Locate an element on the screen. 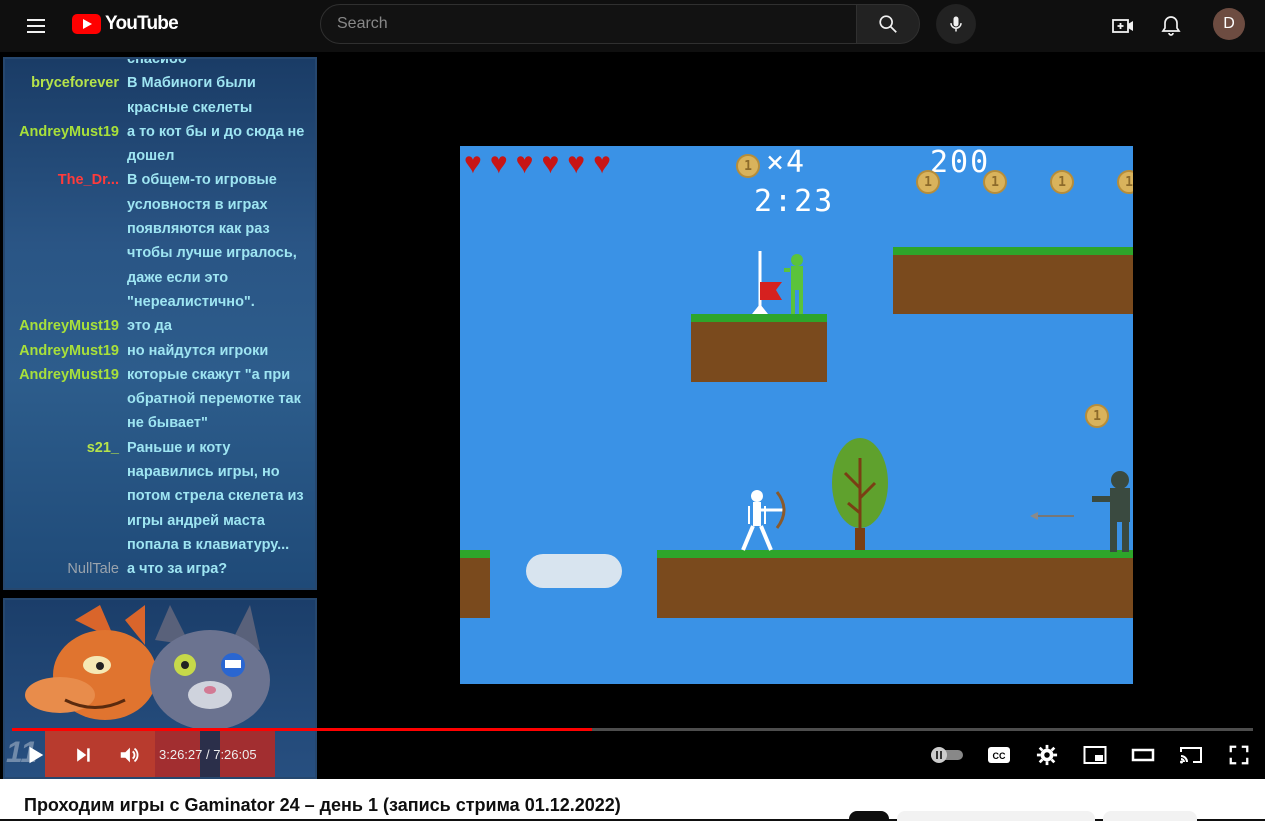  play-icon is located at coordinates (36, 755).